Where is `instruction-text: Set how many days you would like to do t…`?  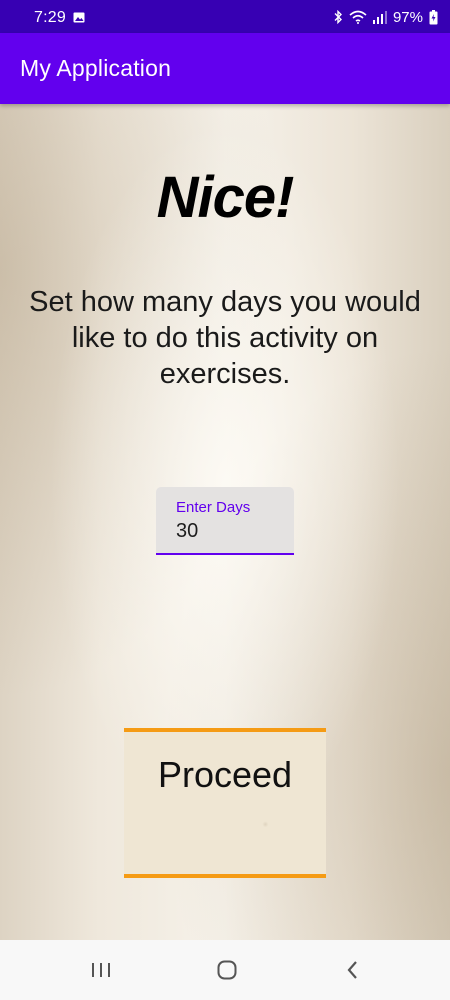 instruction-text: Set how many days you would like to do t… is located at coordinates (225, 338).